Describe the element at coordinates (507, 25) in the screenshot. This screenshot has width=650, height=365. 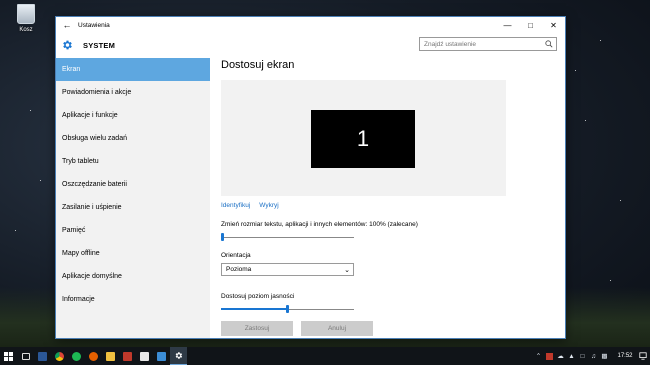
I see `minimize-button: —` at that location.